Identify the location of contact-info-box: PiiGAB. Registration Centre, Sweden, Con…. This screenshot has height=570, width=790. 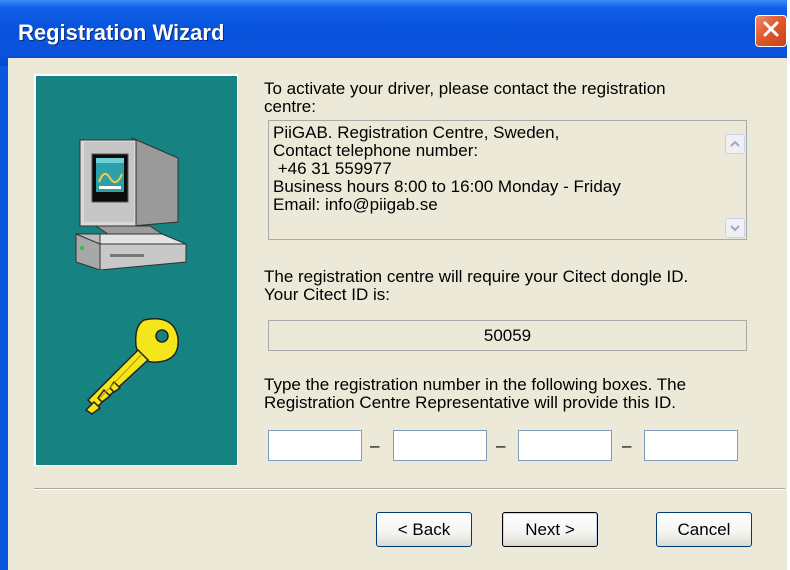
(507, 180).